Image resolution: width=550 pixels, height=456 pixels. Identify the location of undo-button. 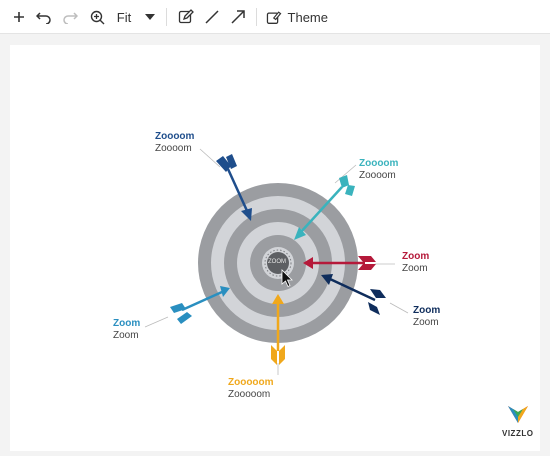
(44, 17).